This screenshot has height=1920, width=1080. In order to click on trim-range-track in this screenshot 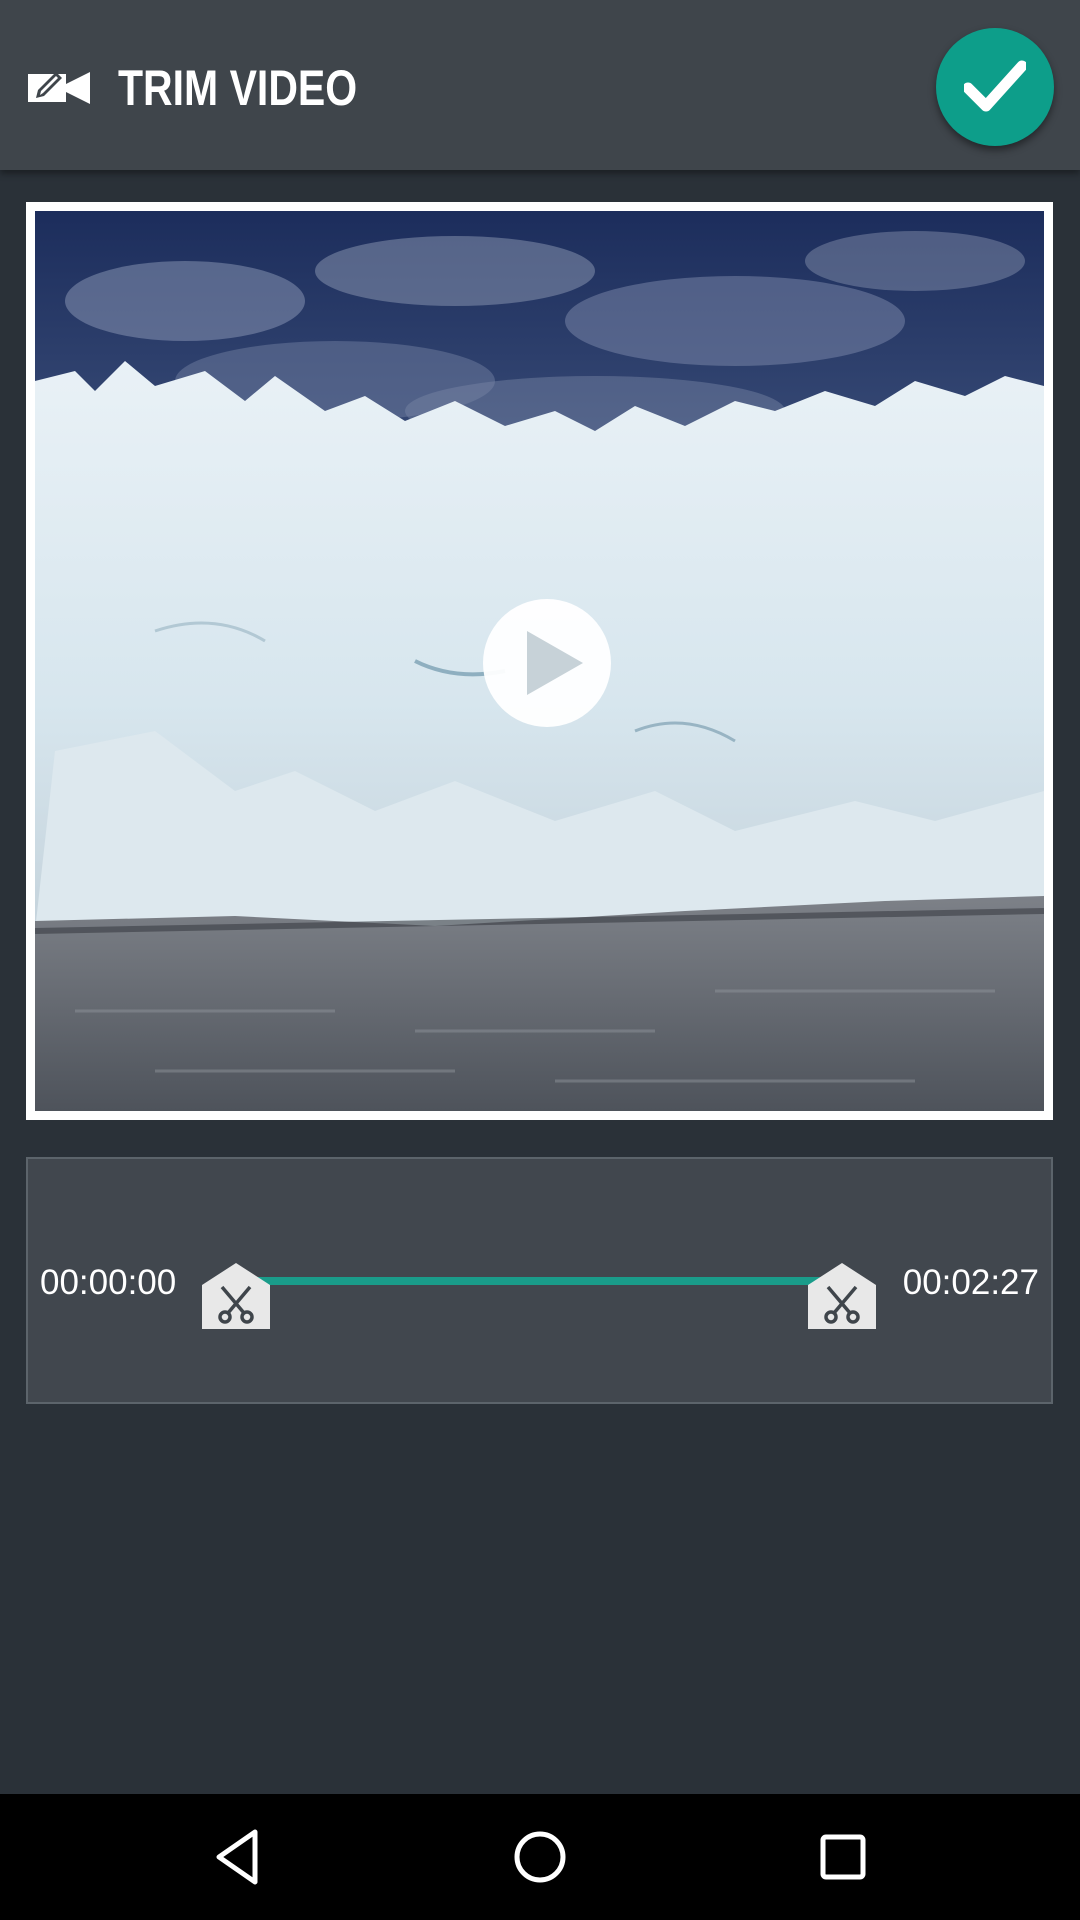, I will do `click(536, 1281)`.